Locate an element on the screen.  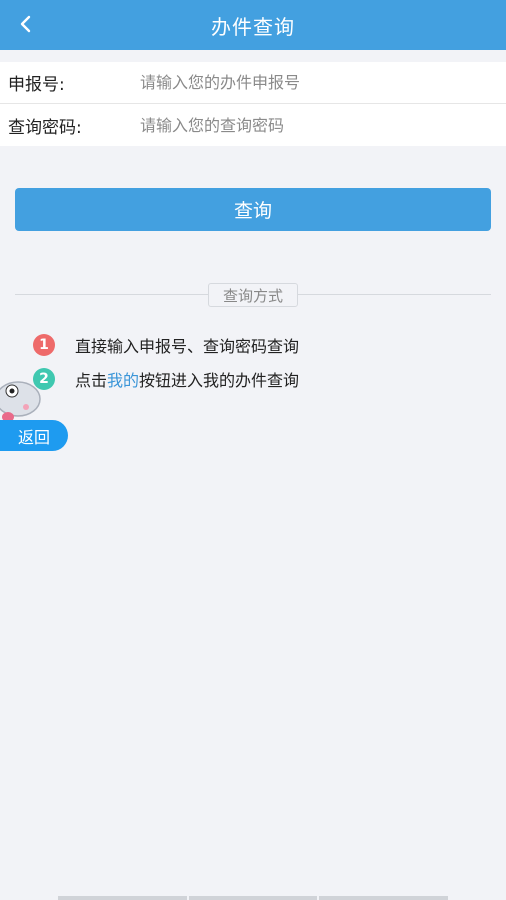
method-text-2-prefix: 点击 is located at coordinates (91, 380).